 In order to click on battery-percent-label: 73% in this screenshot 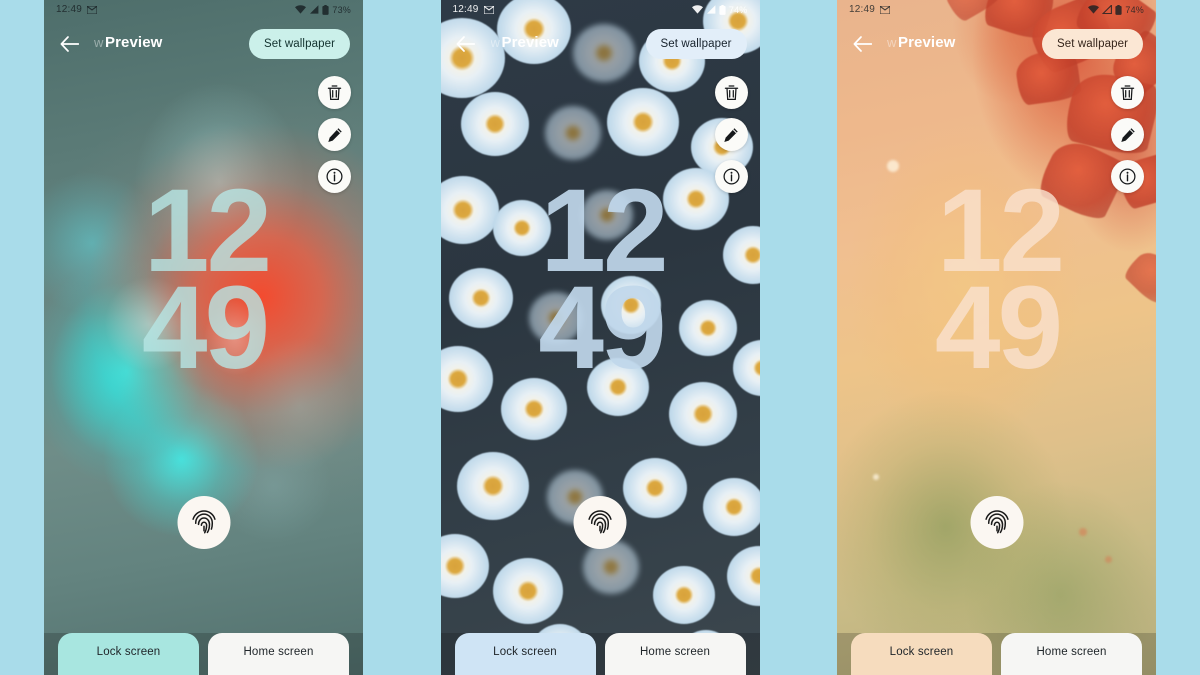, I will do `click(341, 9)`.